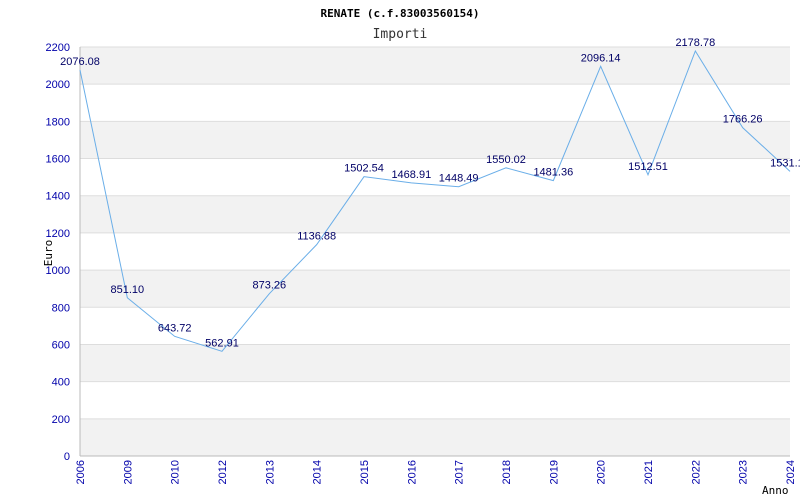 This screenshot has width=800, height=500. I want to click on data-label: 2178.78, so click(695, 43).